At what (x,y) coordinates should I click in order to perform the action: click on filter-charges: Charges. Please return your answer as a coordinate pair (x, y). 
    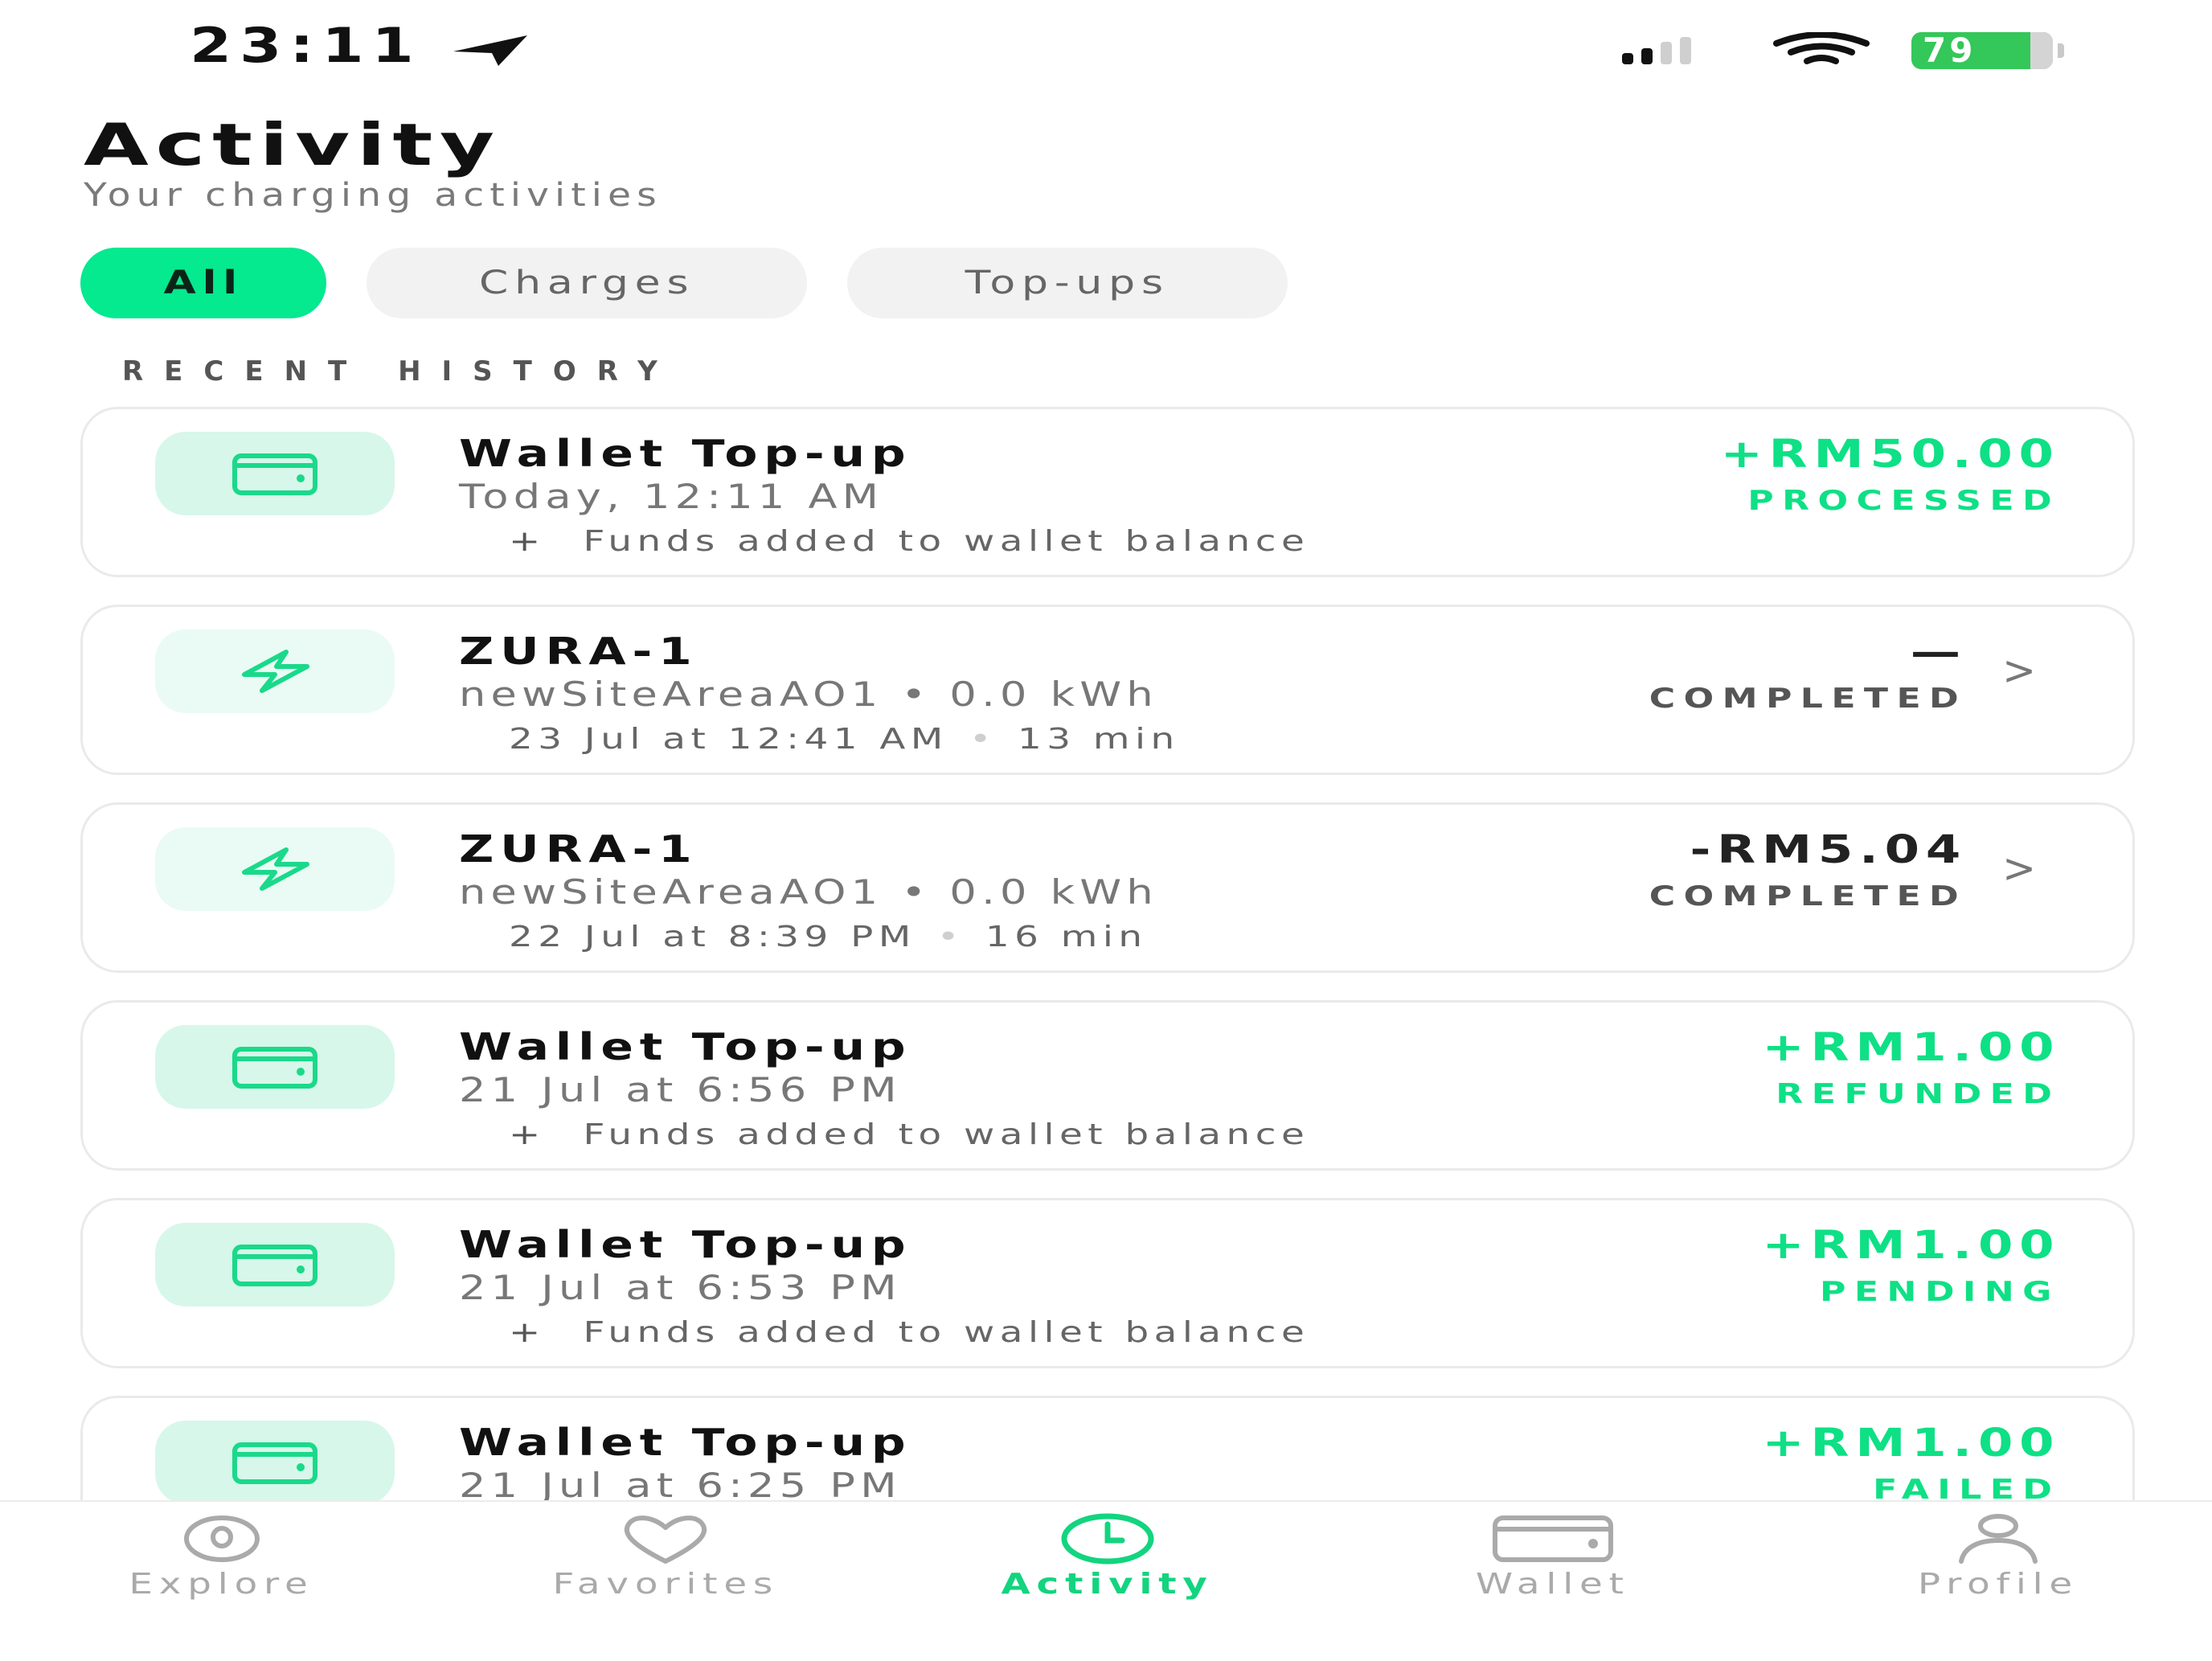
    Looking at the image, I should click on (587, 283).